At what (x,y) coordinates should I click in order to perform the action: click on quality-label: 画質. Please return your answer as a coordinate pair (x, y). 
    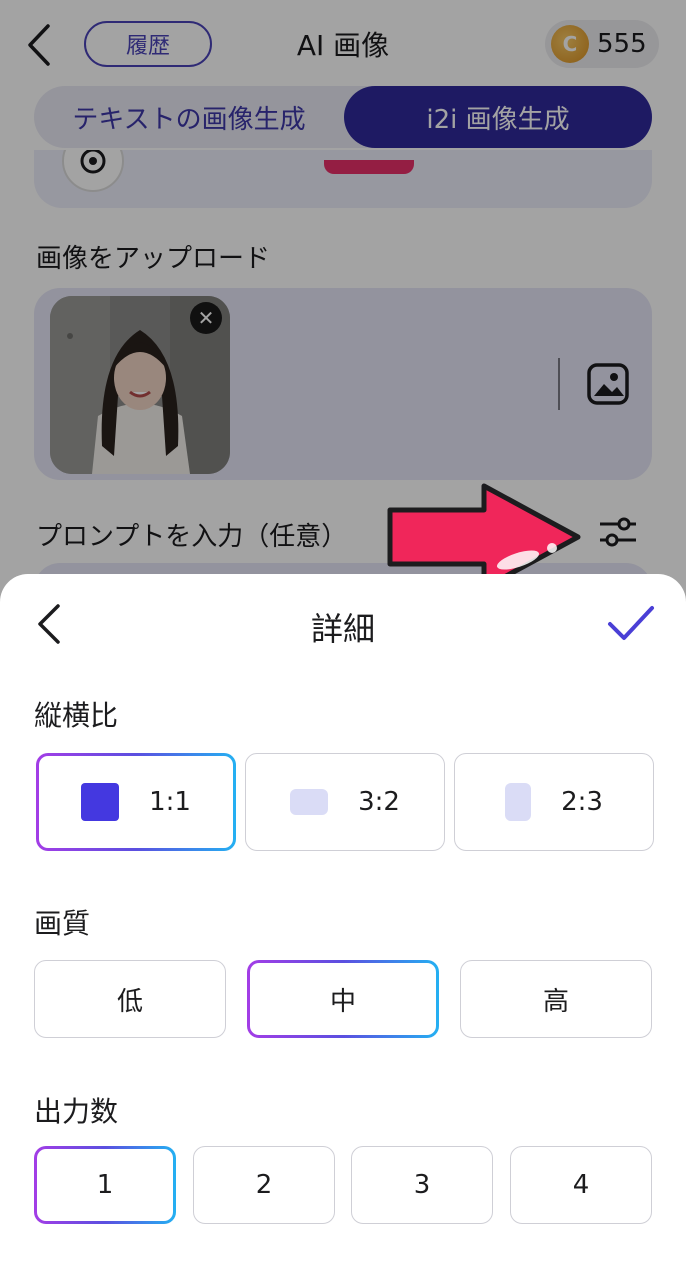
    Looking at the image, I should click on (62, 923).